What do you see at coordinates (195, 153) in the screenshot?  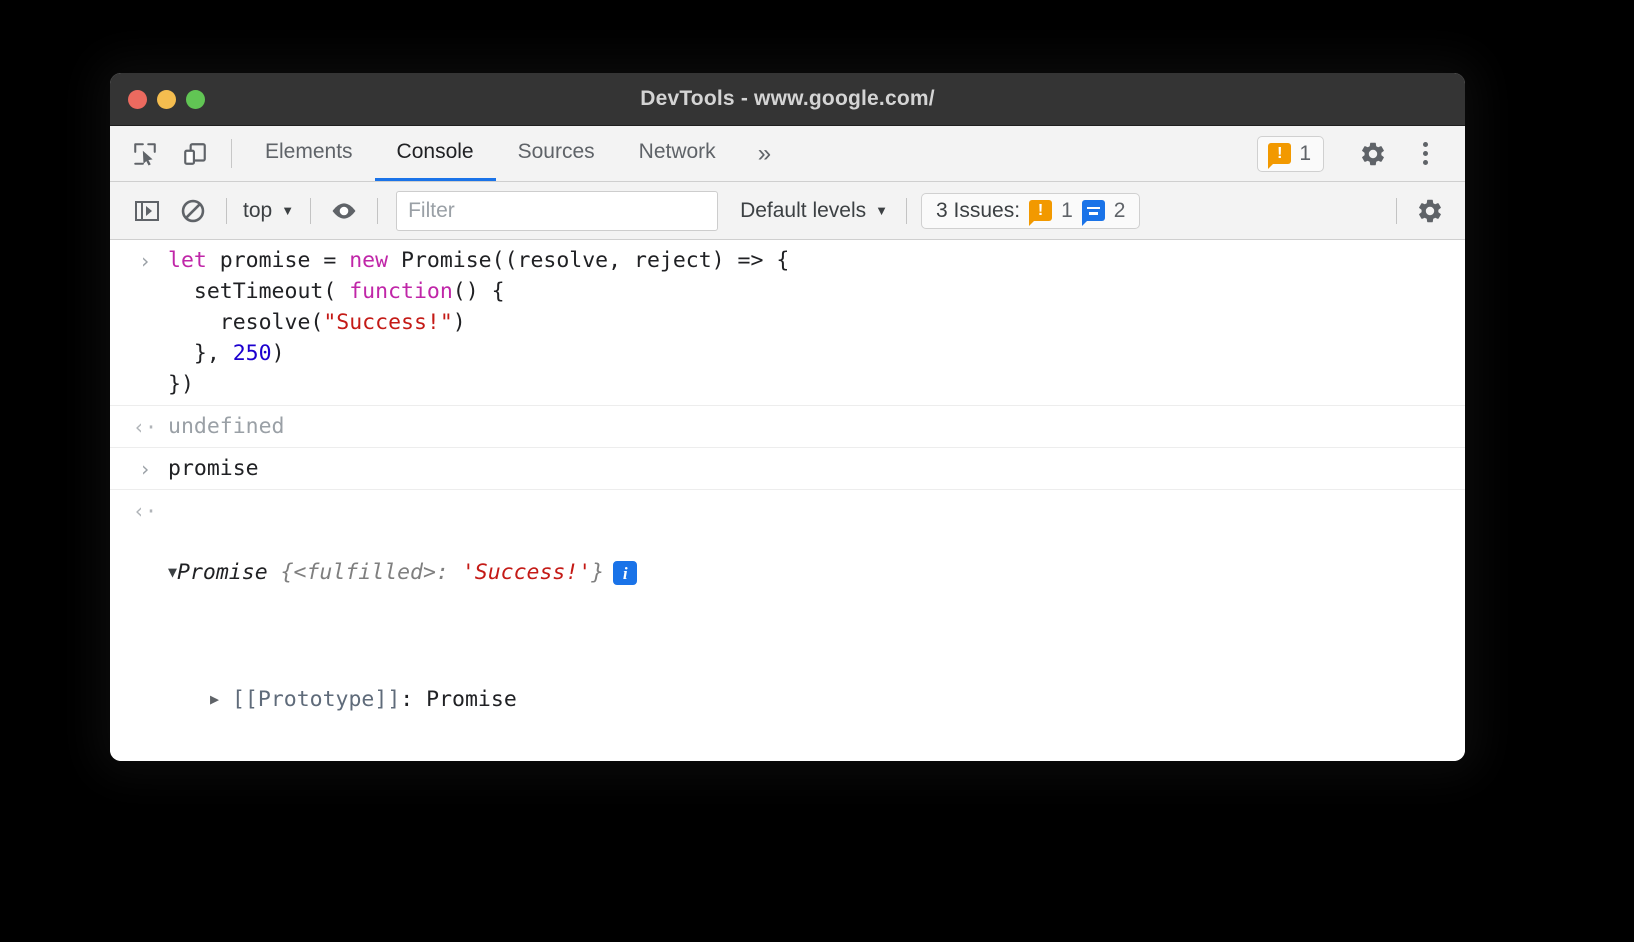 I see `device-toolbar-icon` at bounding box center [195, 153].